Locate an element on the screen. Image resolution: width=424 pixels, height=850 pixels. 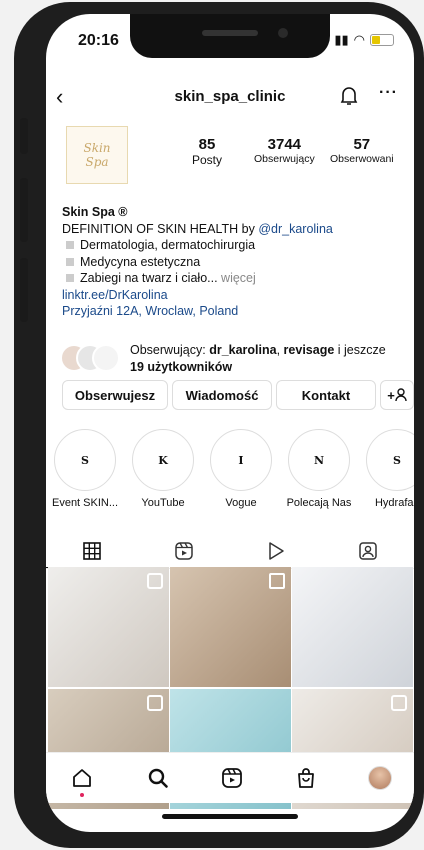
profile-header: ‹ skin_spa_clinic ··· is located at coordinates (230, 99).